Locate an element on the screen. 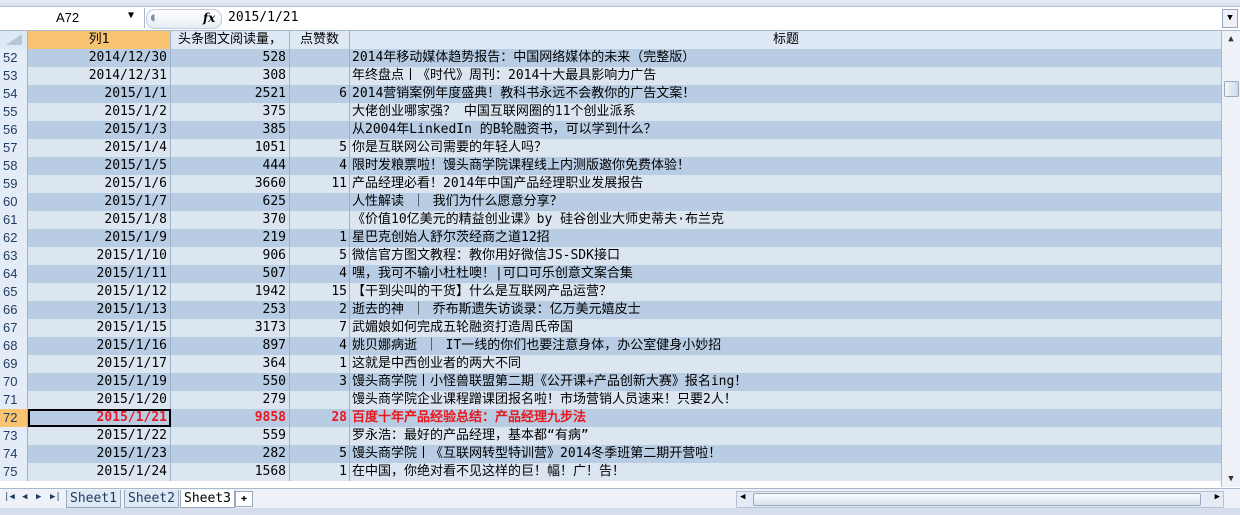 The image size is (1240, 515). cell-title: 大佬创业哪家强？ 中国互联网圈的11个创业派系 is located at coordinates (786, 112).